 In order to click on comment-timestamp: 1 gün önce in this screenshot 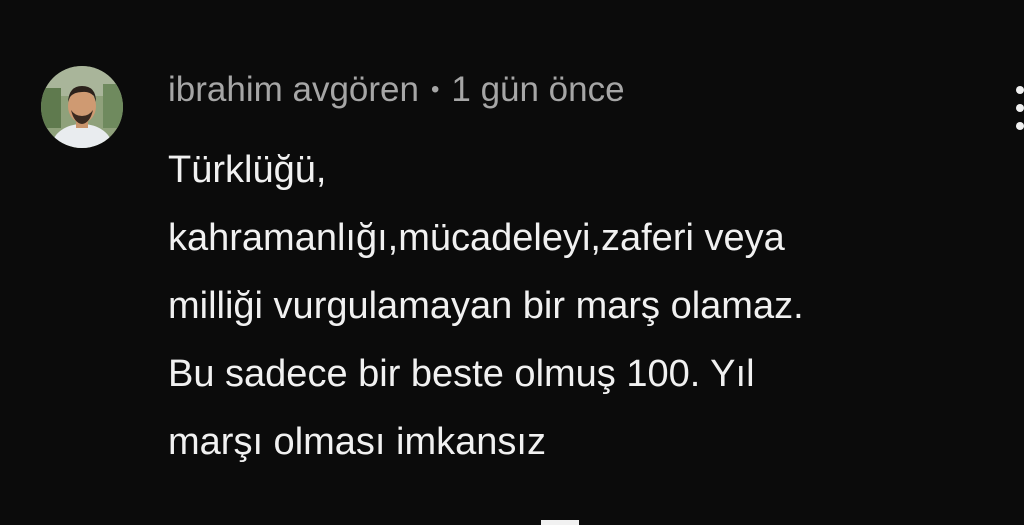, I will do `click(538, 89)`.